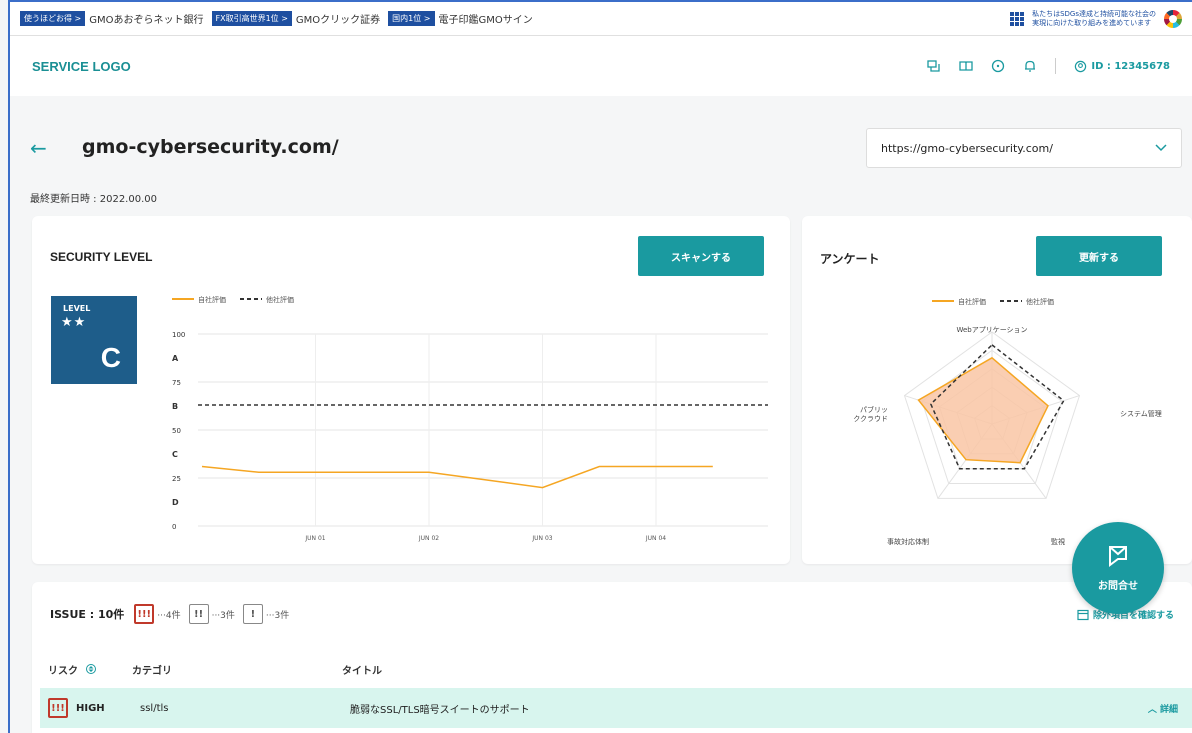 The height and width of the screenshot is (733, 1192). I want to click on url-select: https://gmo-cybersecurity.com/, so click(1024, 148).